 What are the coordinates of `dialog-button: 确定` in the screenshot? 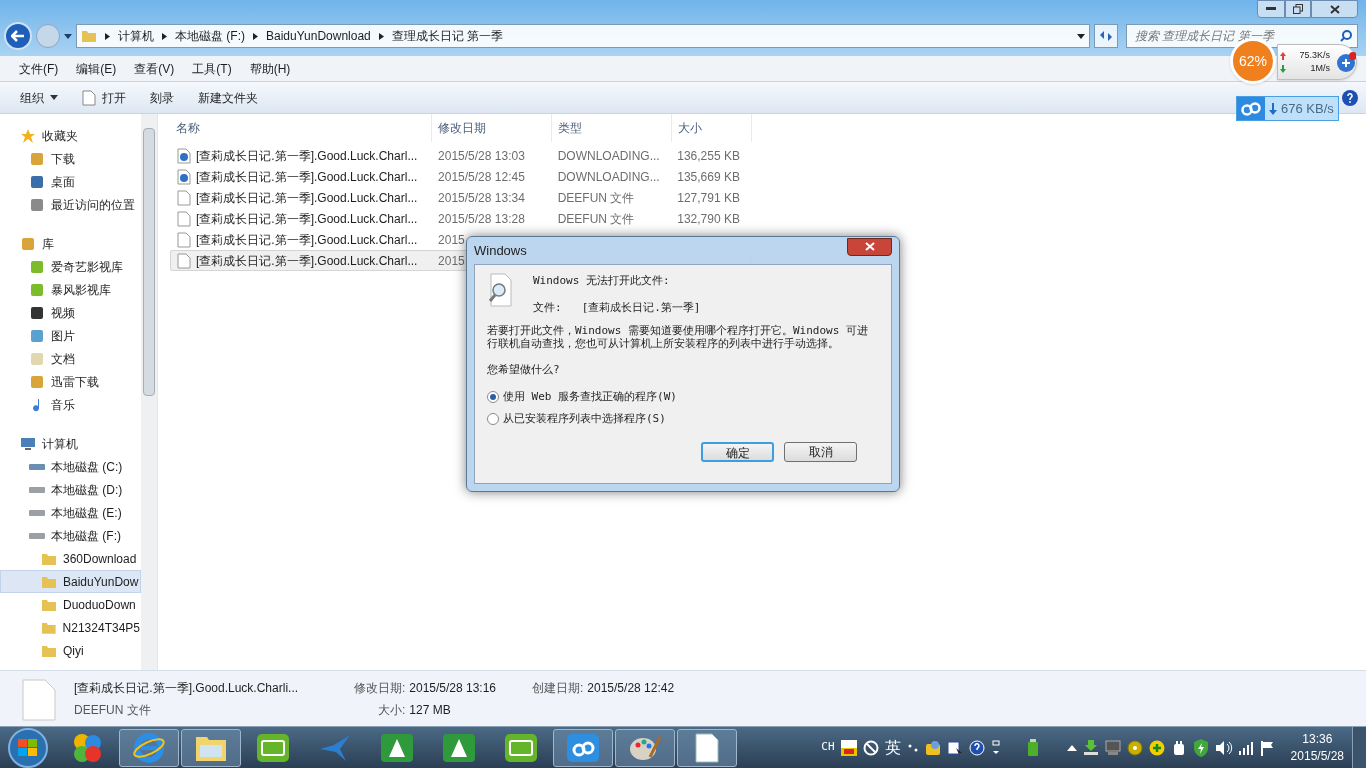 It's located at (737, 451).